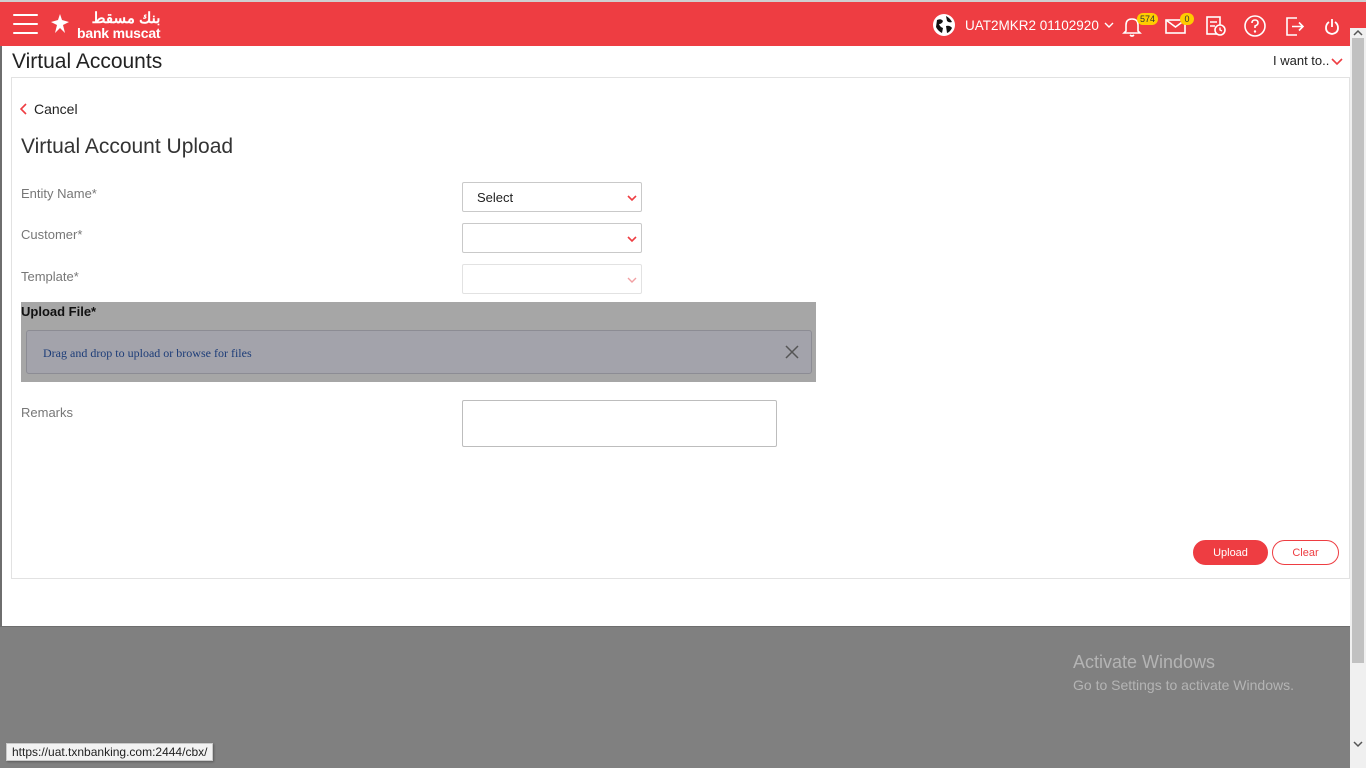 The width and height of the screenshot is (1366, 768). What do you see at coordinates (59, 311) in the screenshot?
I see `upload-file-label: Upload File*` at bounding box center [59, 311].